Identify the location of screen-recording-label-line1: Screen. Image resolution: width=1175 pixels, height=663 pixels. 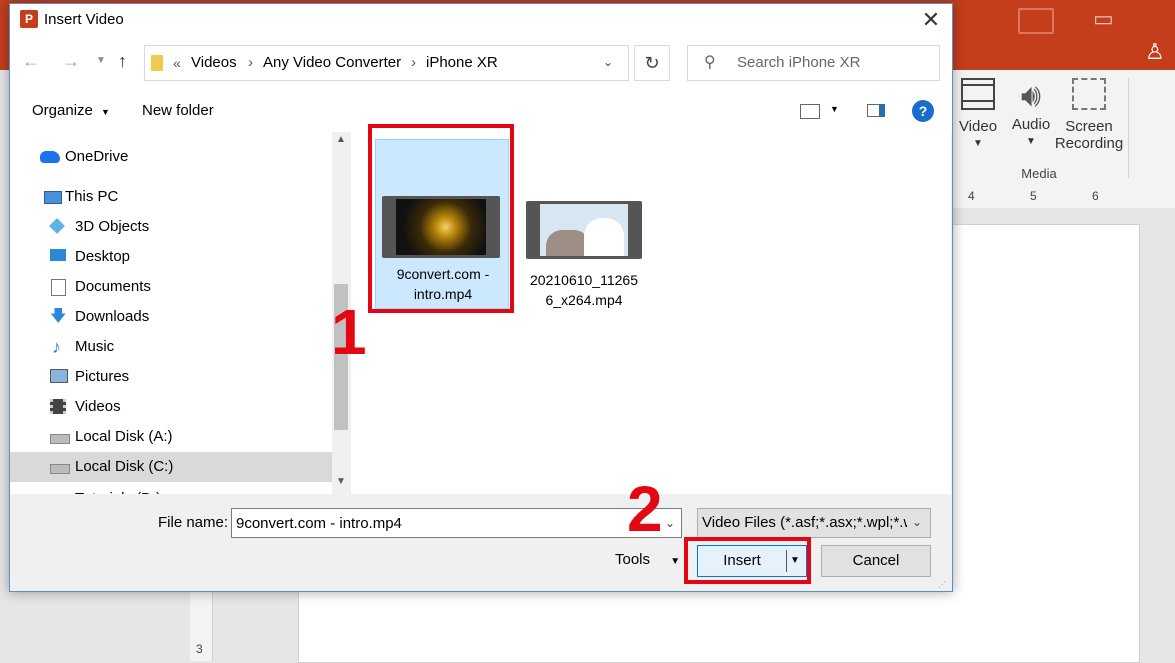
(1089, 126).